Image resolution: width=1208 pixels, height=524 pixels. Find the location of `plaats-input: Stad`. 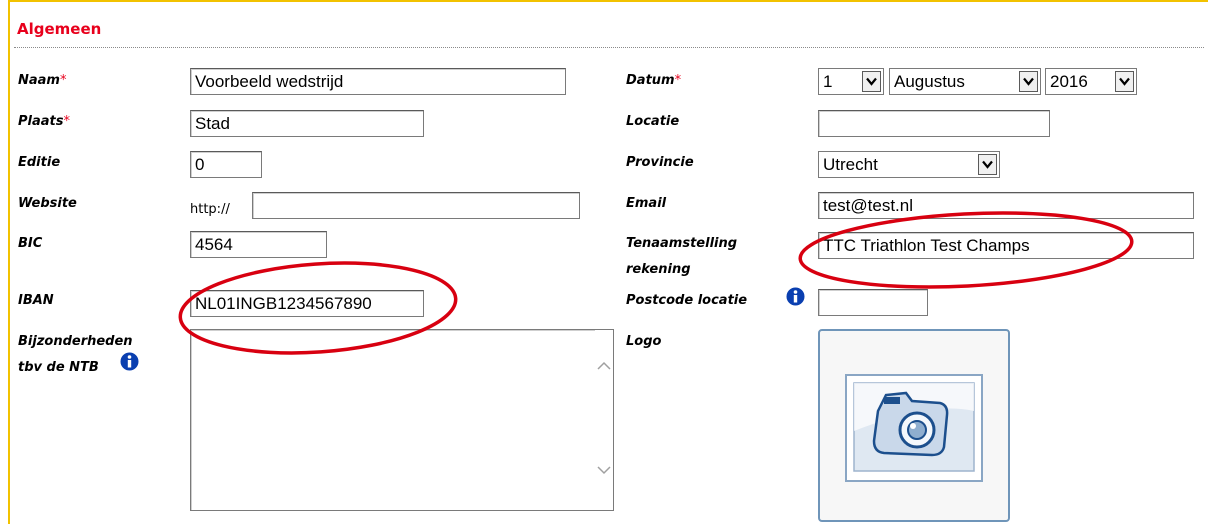

plaats-input: Stad is located at coordinates (307, 123).